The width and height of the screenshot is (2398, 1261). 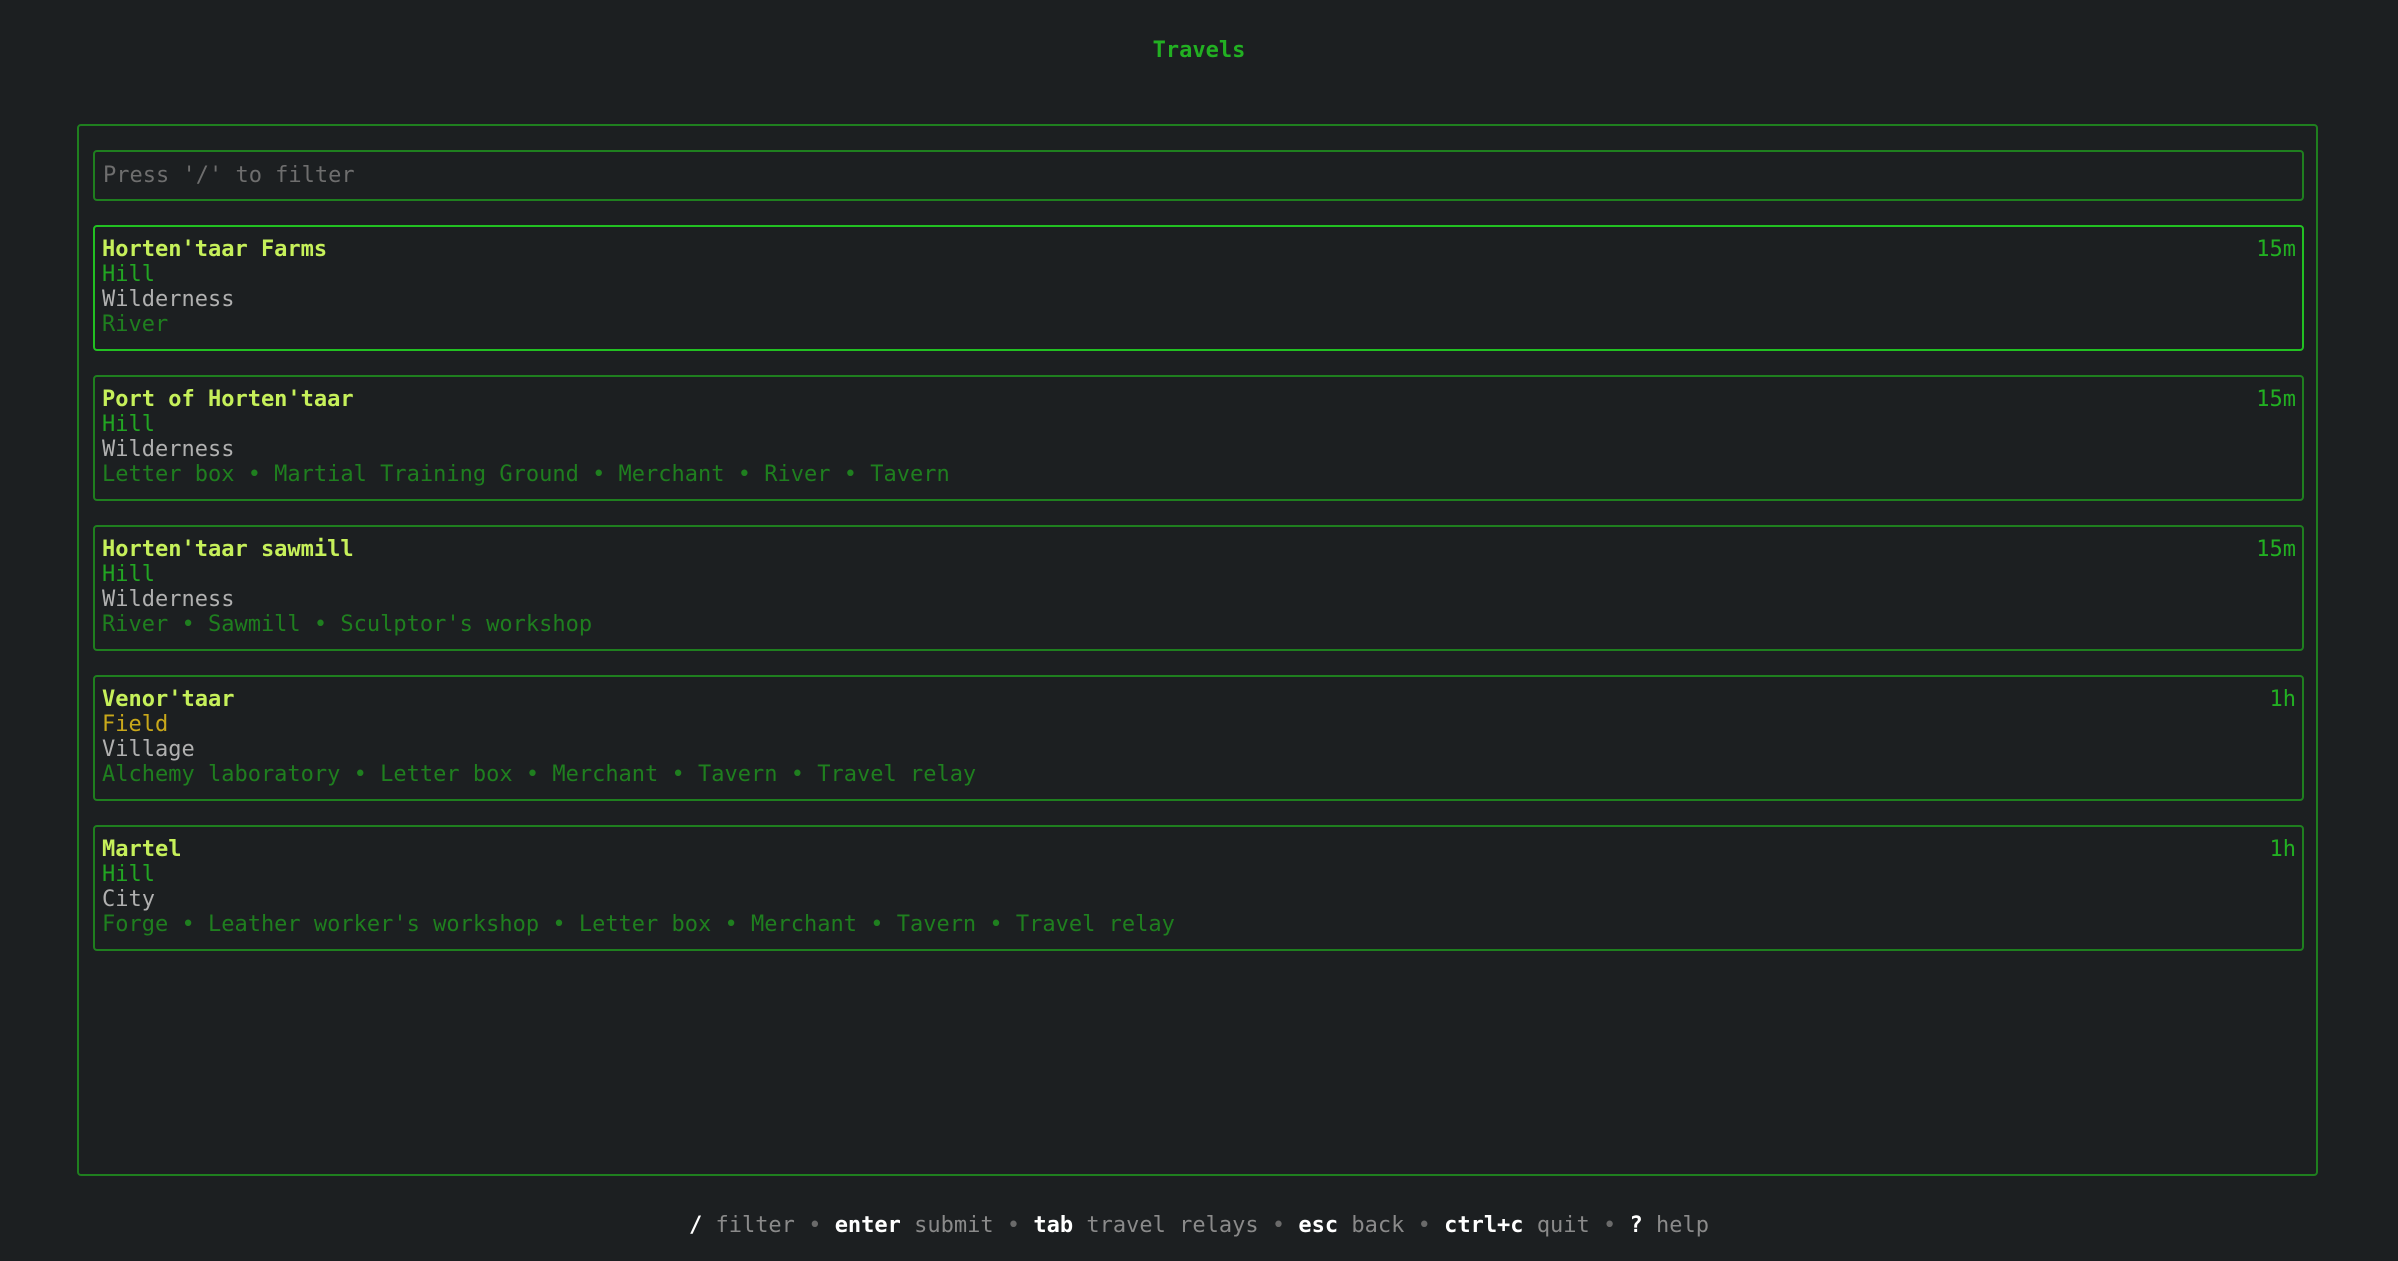 I want to click on destination-name: Horten'taar Farms, so click(x=215, y=249).